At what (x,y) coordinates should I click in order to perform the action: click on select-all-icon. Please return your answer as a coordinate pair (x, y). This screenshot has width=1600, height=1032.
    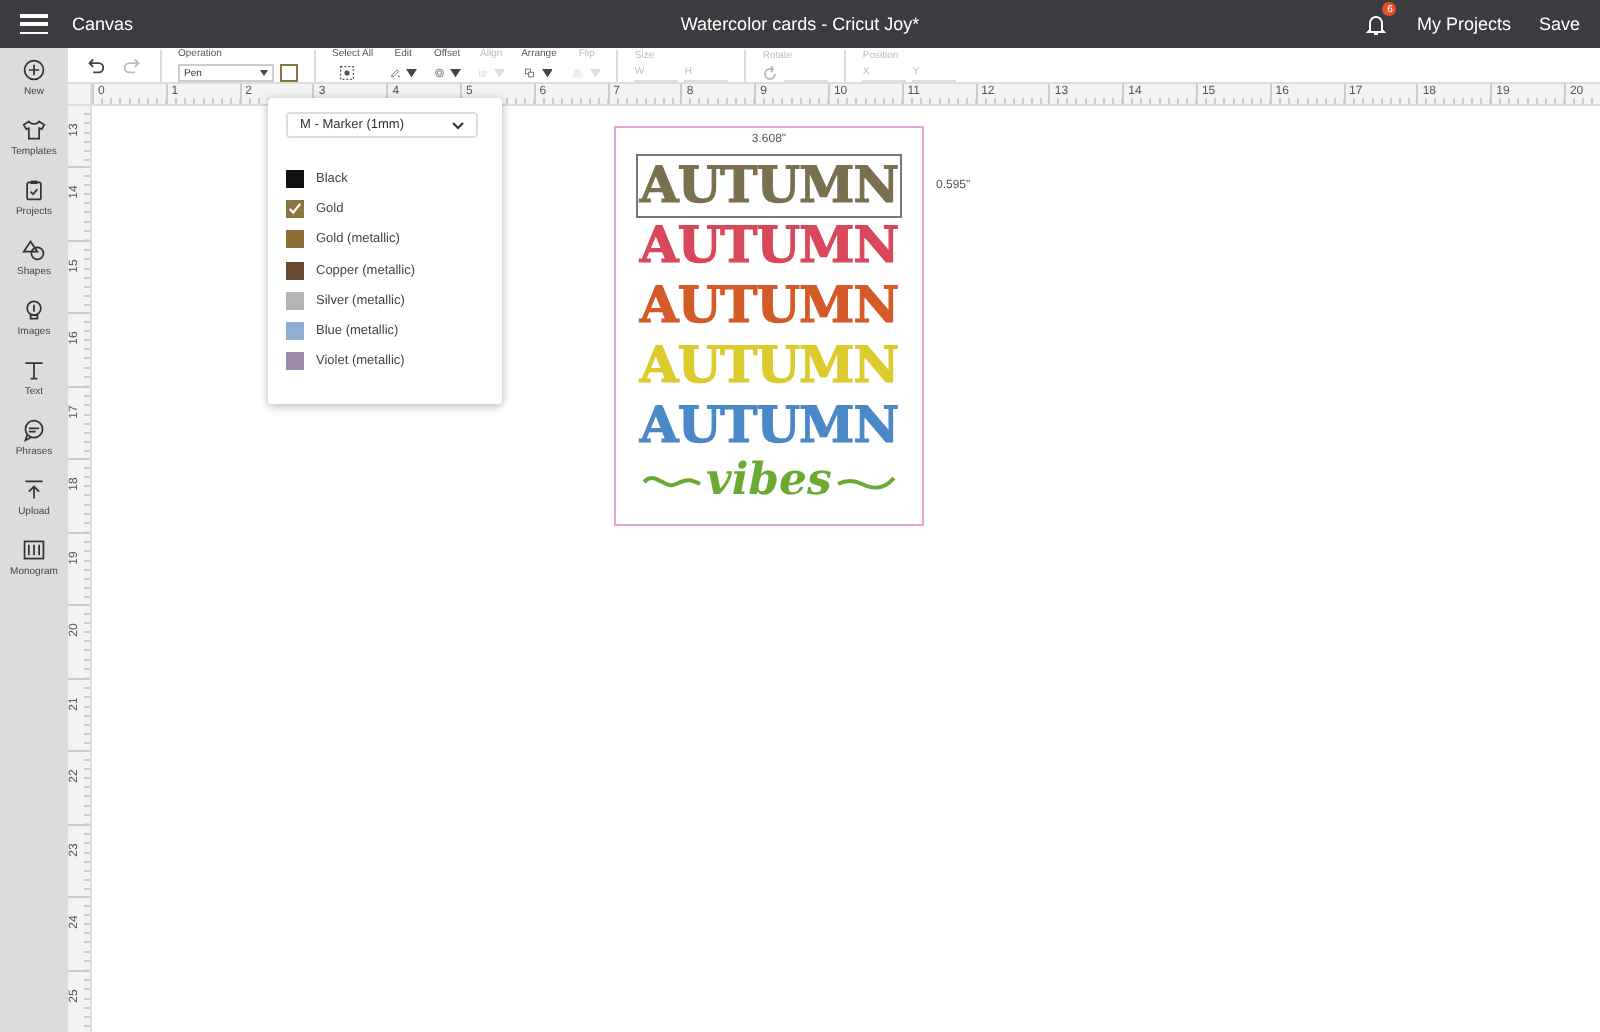
    Looking at the image, I should click on (347, 73).